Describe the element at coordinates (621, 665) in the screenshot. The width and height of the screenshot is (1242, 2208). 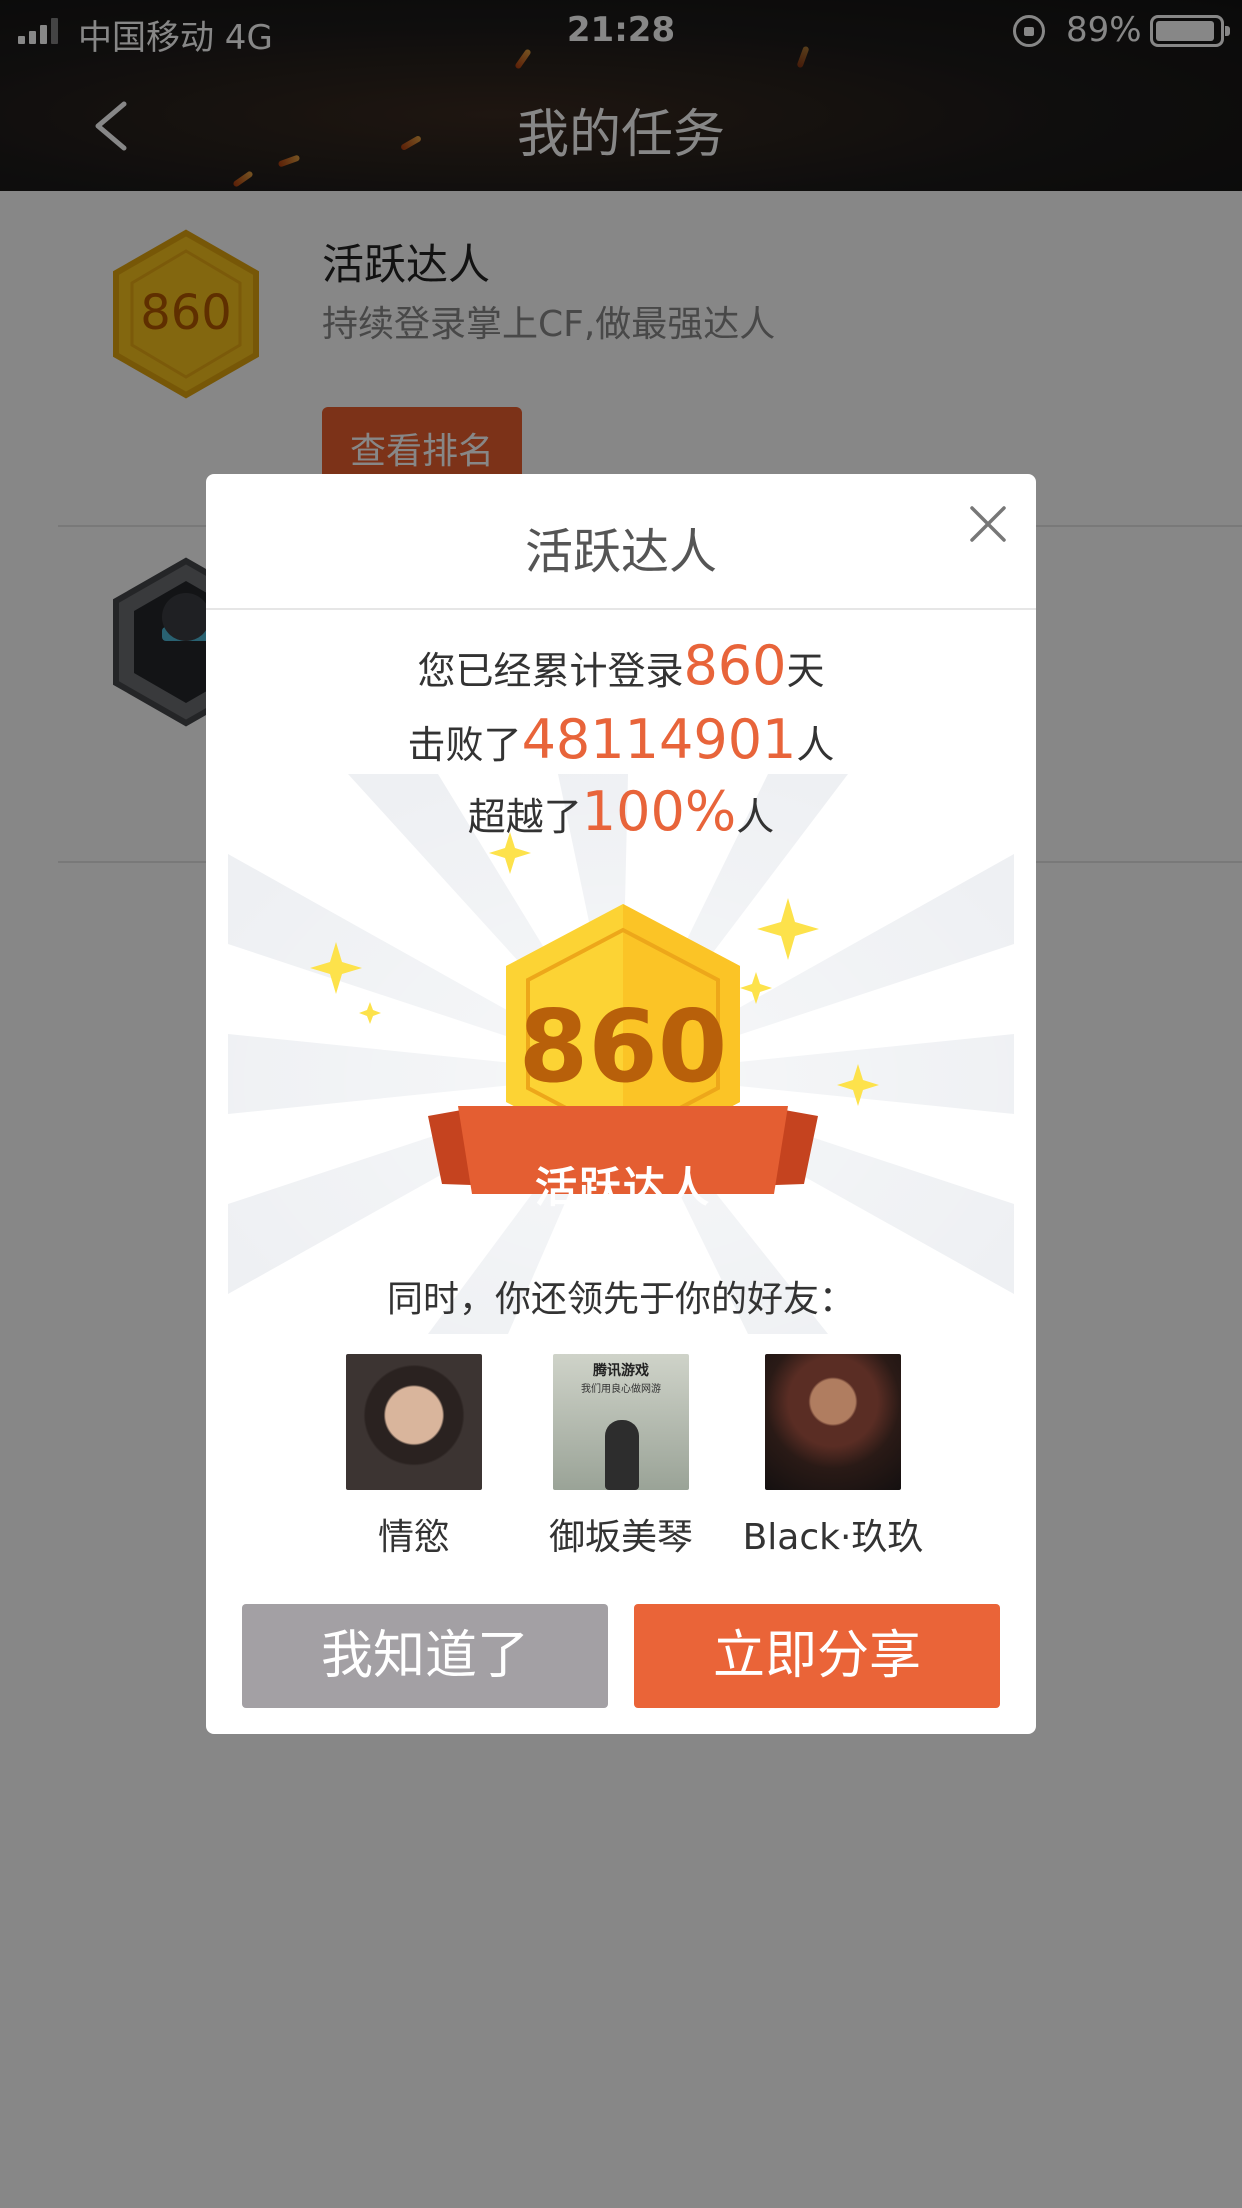
I see `stat-login-days: 您已经累计登录860天` at that location.